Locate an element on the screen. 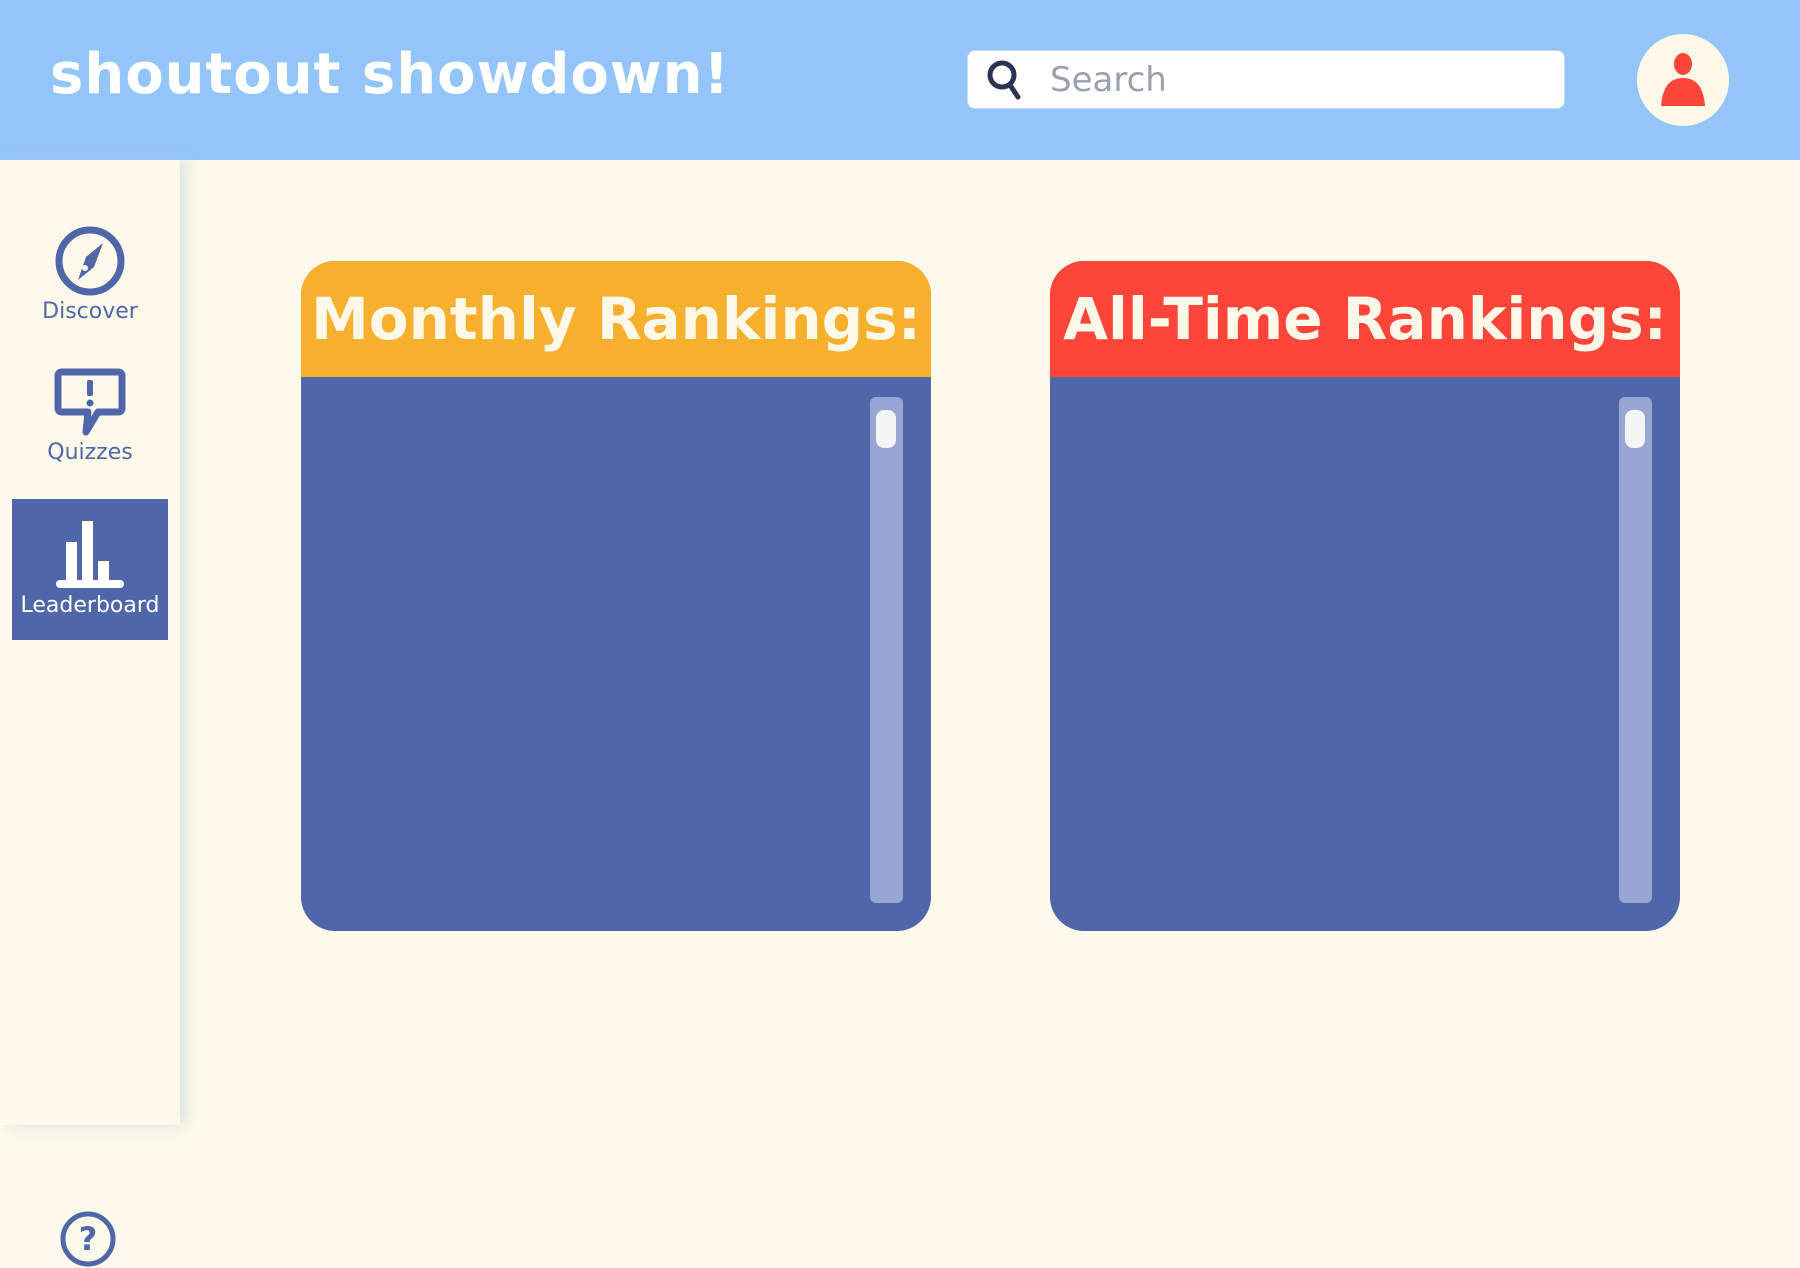  user-avatar-button is located at coordinates (1683, 80).